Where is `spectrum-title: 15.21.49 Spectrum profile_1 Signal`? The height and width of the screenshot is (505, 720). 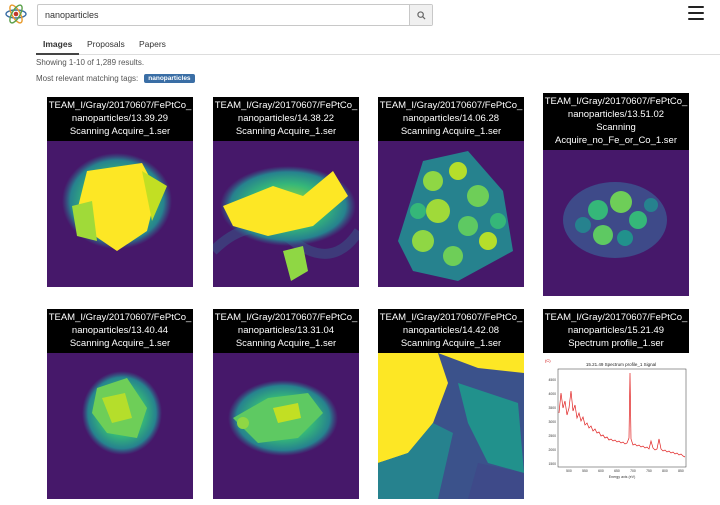
spectrum-title: 15.21.49 Spectrum profile_1 Signal is located at coordinates (621, 364).